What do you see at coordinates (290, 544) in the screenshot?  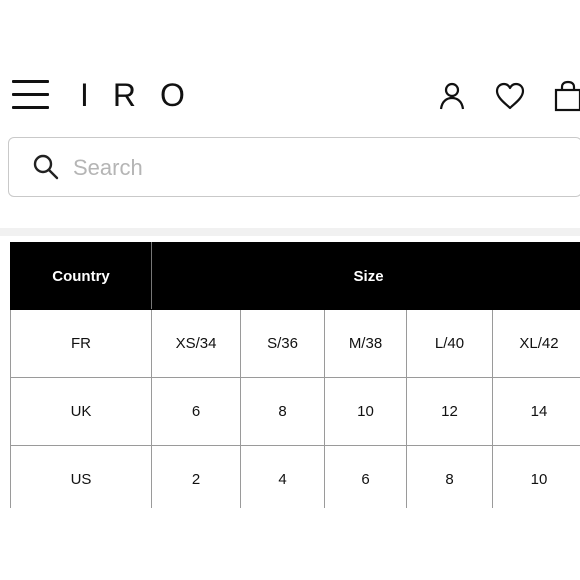 I see `page-bottom-blank` at bounding box center [290, 544].